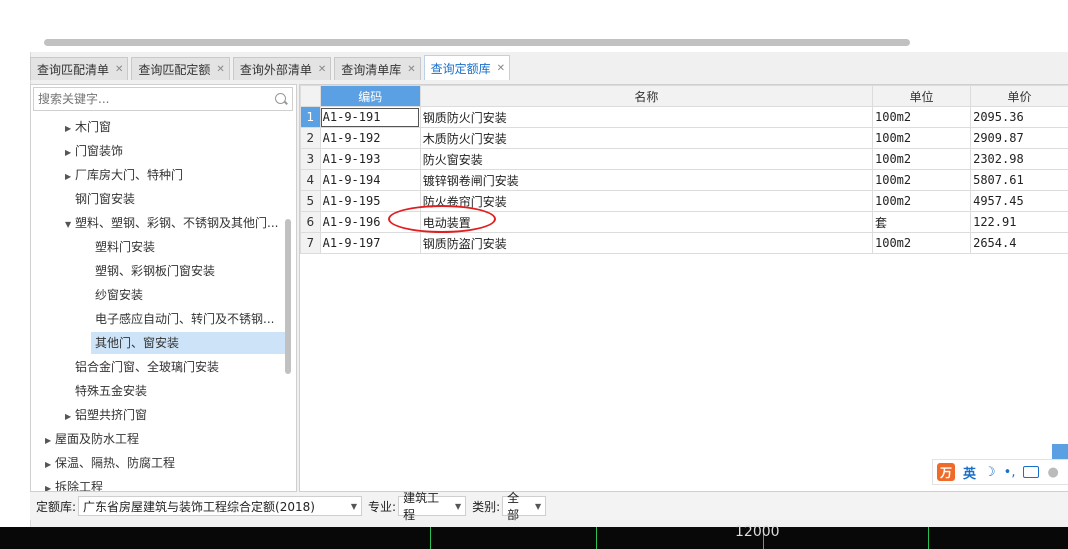 Image resolution: width=1068 pixels, height=549 pixels. Describe the element at coordinates (370, 138) in the screenshot. I see `code-cell: A1-9-192` at that location.